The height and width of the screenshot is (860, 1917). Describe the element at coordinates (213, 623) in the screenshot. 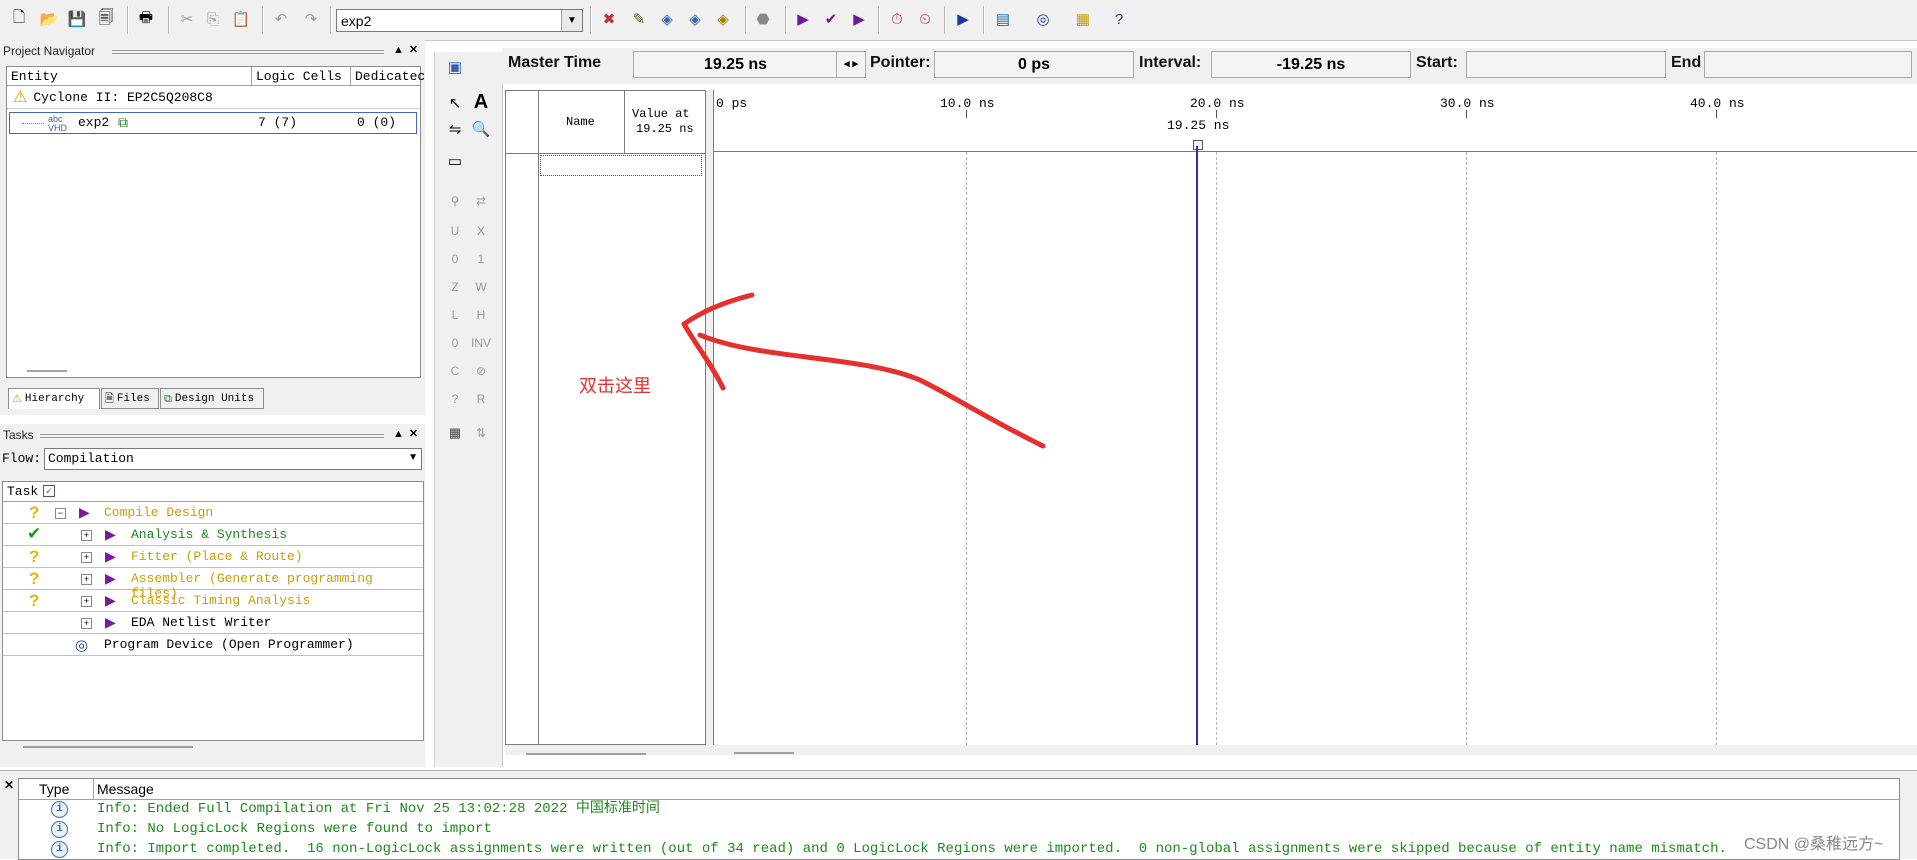

I see `task-eda-netlist: + ▶ EDA Netlist Writer` at that location.